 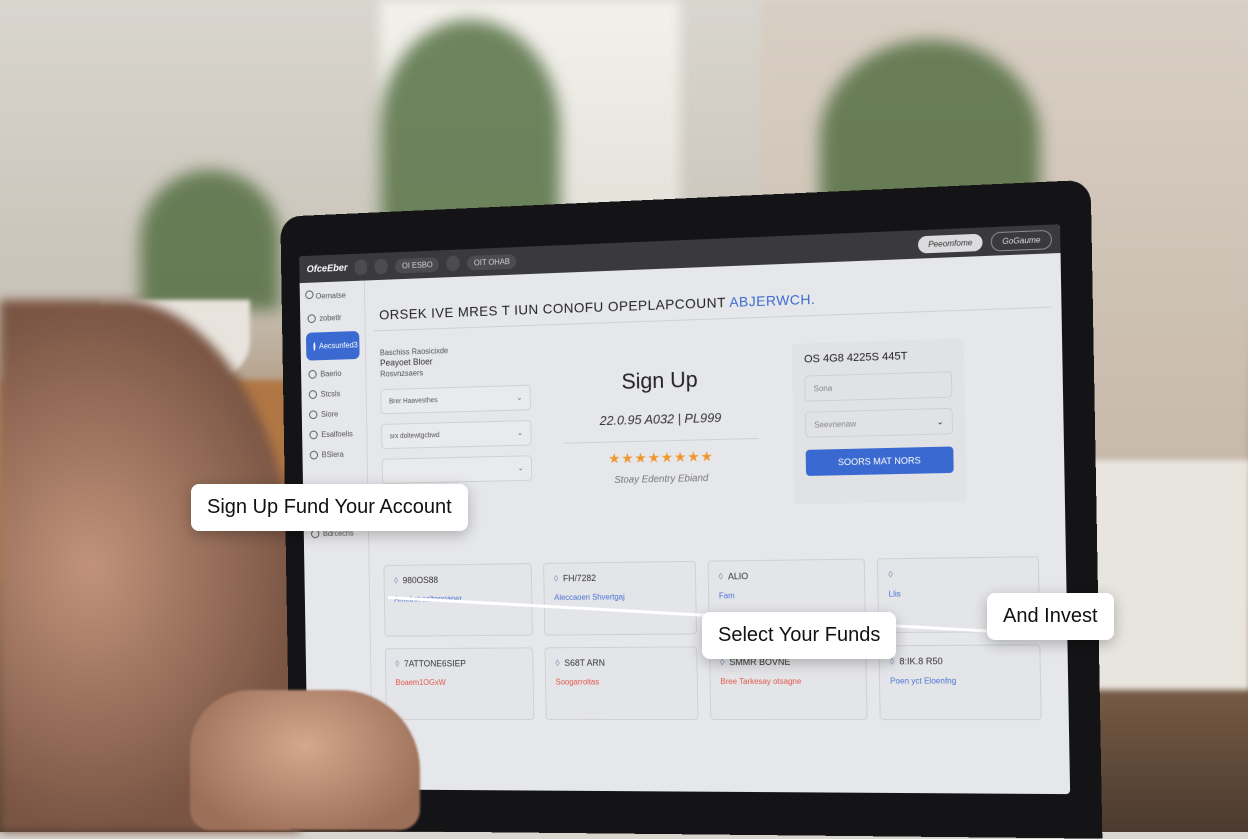 What do you see at coordinates (420, 682) in the screenshot?
I see `card-subtitle: Boaem1OGxW` at bounding box center [420, 682].